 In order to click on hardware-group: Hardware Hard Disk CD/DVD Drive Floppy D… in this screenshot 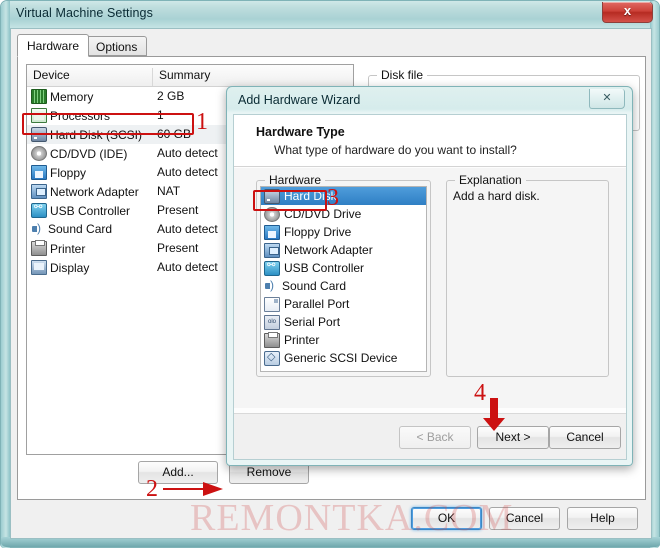, I will do `click(343, 275)`.